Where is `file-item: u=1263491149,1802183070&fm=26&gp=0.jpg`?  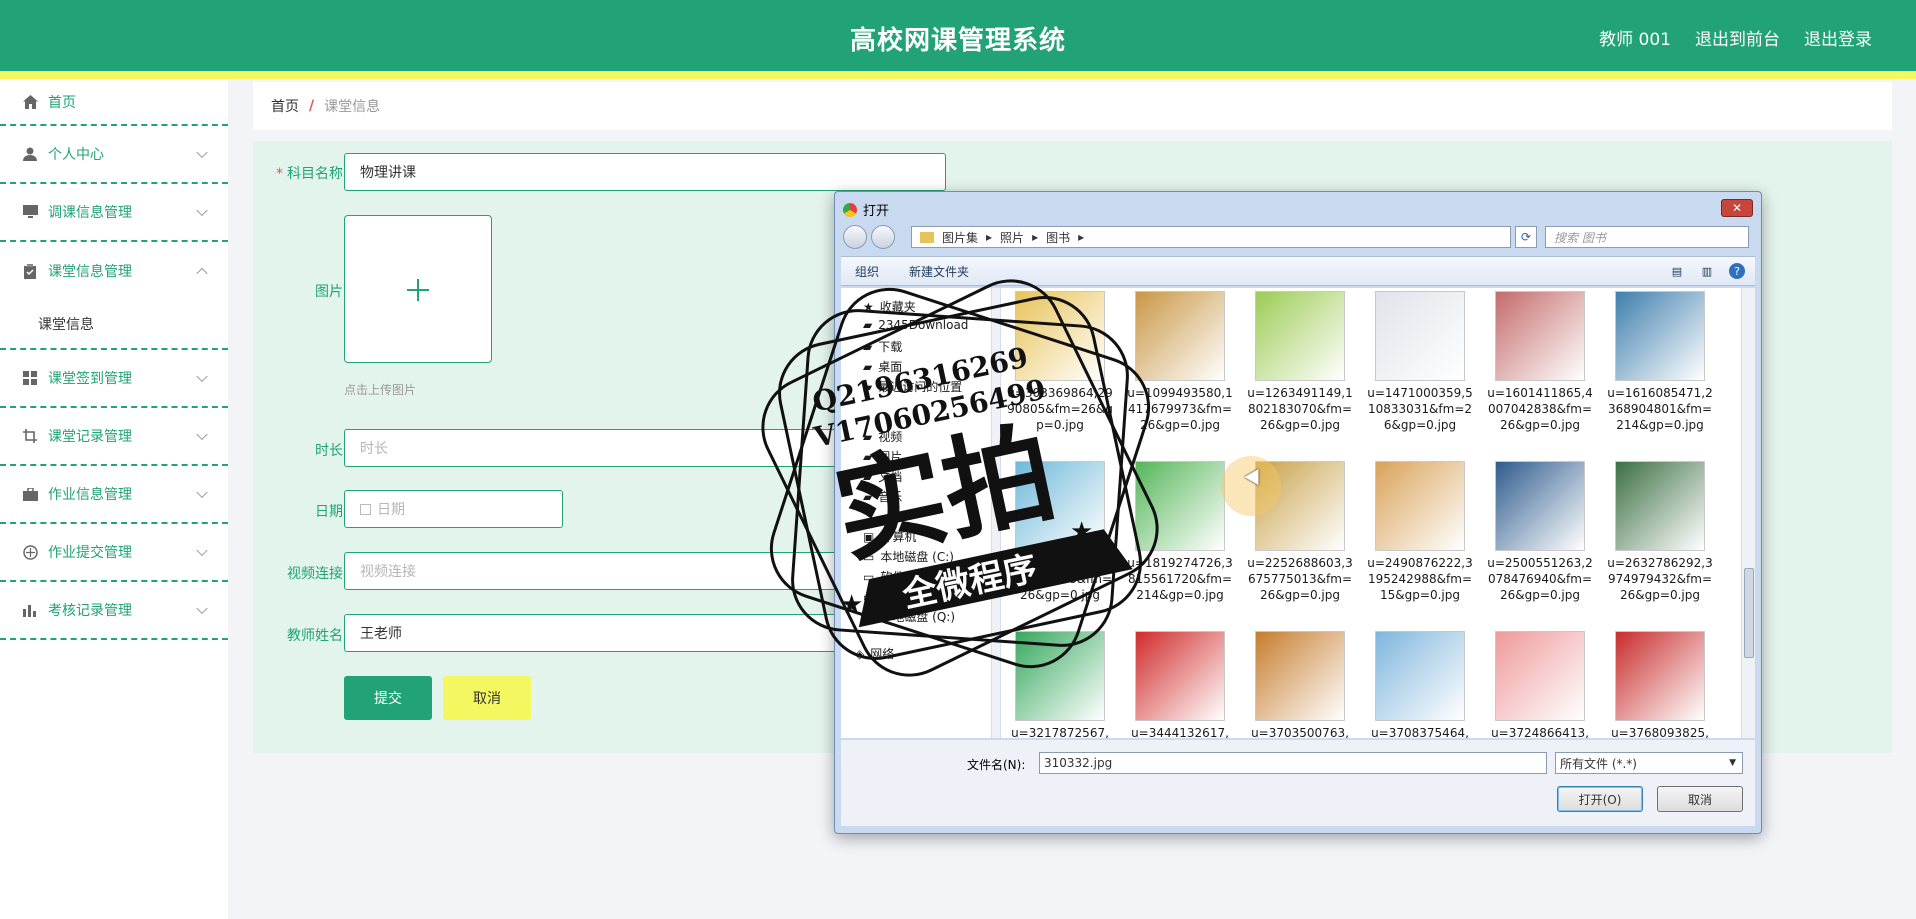 file-item: u=1263491149,1802183070&fm=26&gp=0.jpg is located at coordinates (1300, 362).